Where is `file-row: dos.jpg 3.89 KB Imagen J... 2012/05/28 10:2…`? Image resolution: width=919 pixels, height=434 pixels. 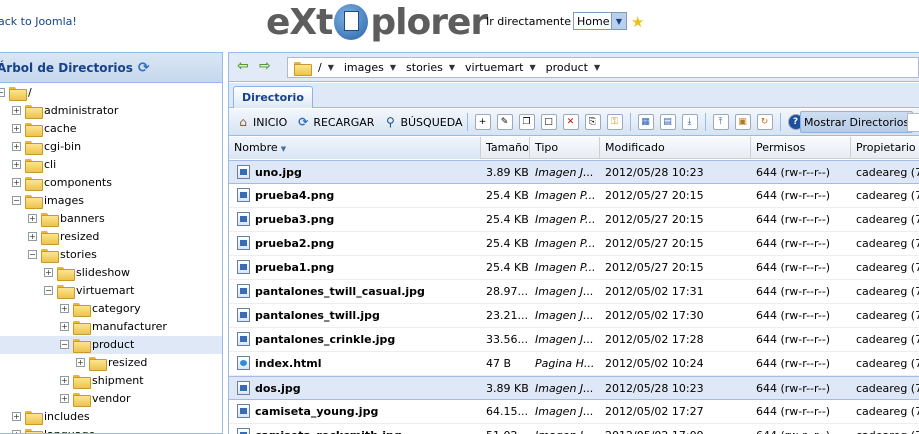 file-row: dos.jpg 3.89 KB Imagen J... 2012/05/28 10:2… is located at coordinates (574, 388).